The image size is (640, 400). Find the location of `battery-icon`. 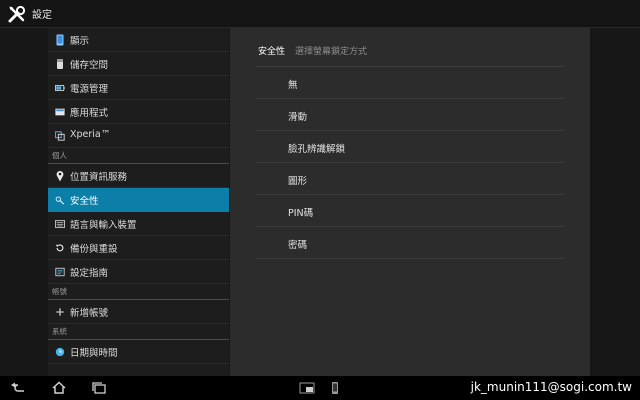

battery-icon is located at coordinates (60, 88).